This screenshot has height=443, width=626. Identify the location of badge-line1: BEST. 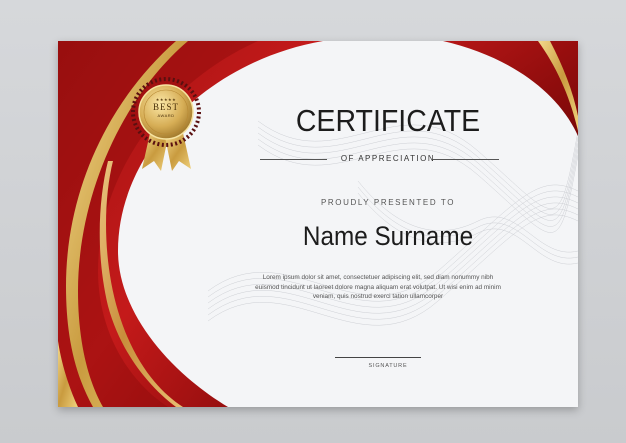
(165, 107).